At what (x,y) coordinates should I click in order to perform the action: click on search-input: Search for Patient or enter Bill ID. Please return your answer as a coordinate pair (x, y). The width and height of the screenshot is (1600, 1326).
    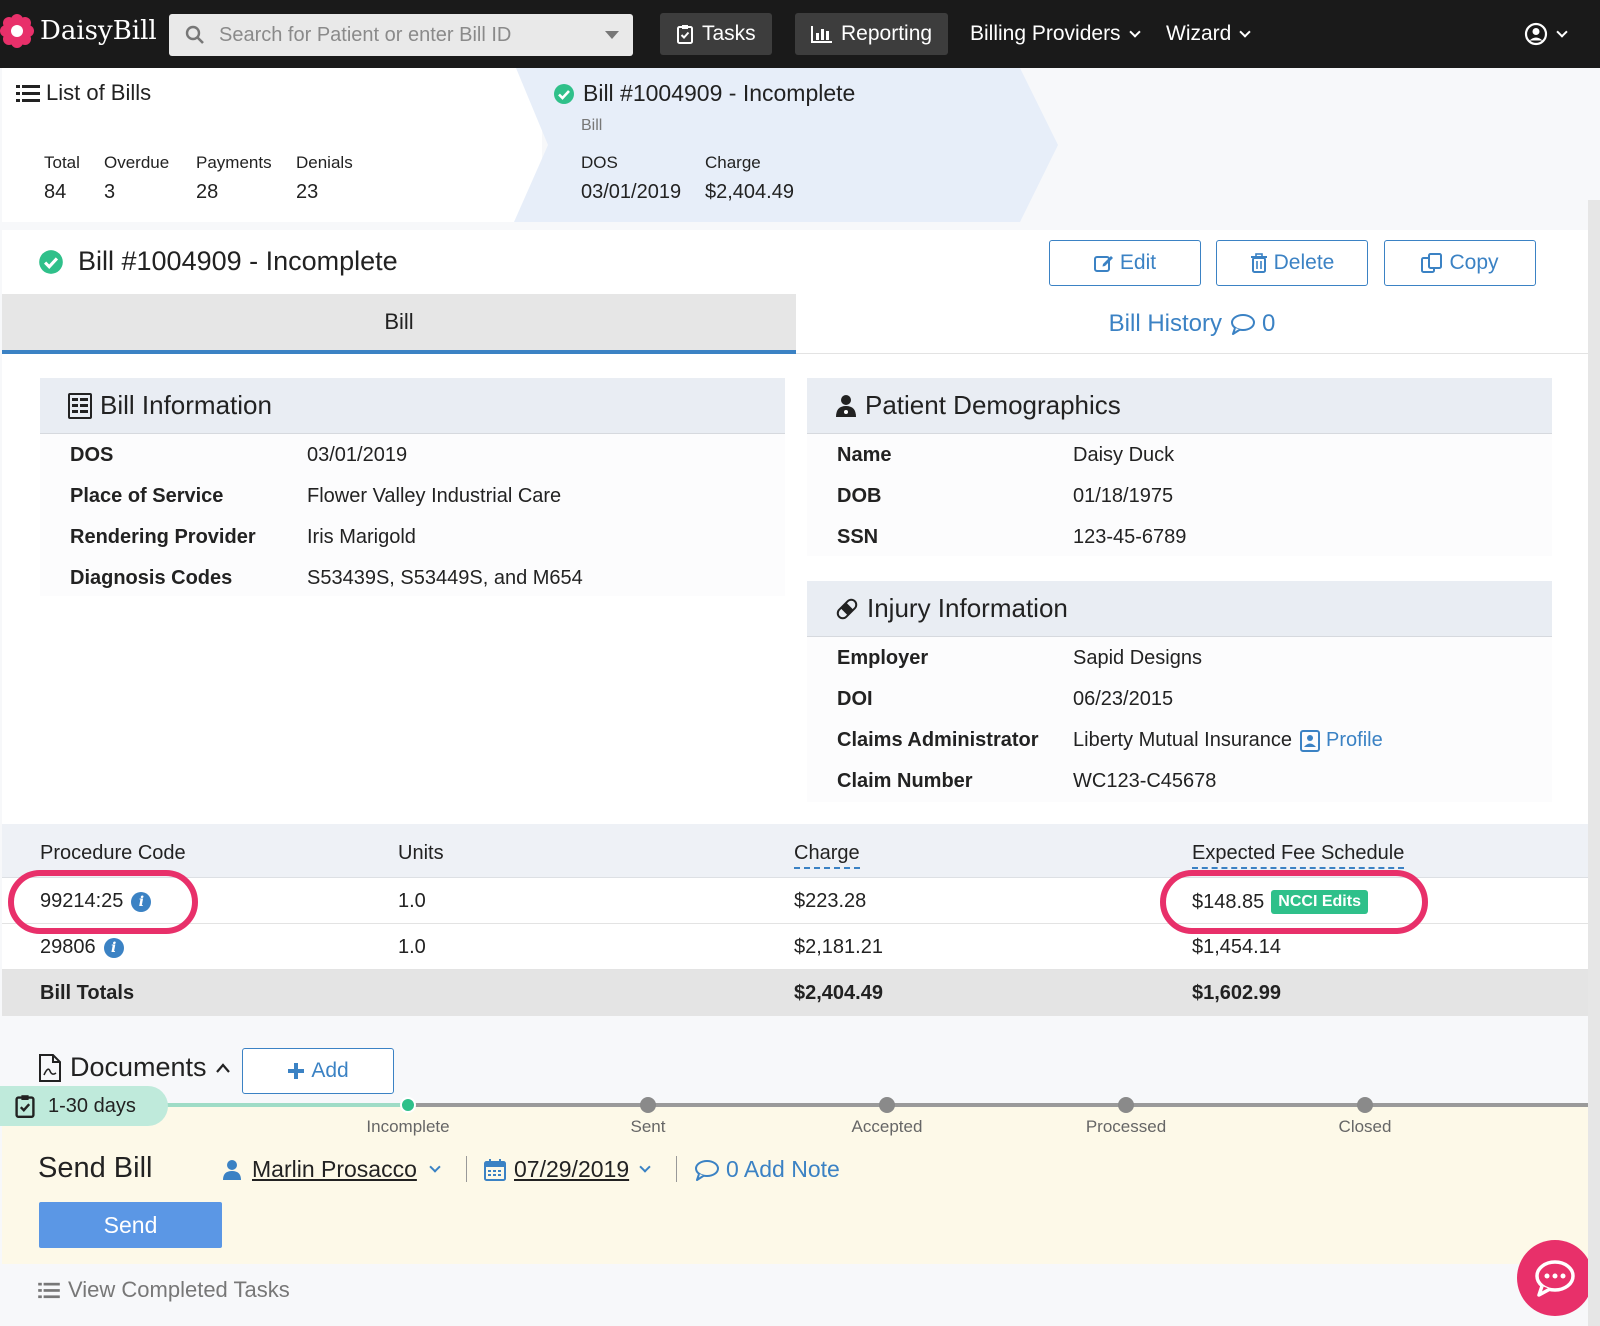
    Looking at the image, I should click on (401, 35).